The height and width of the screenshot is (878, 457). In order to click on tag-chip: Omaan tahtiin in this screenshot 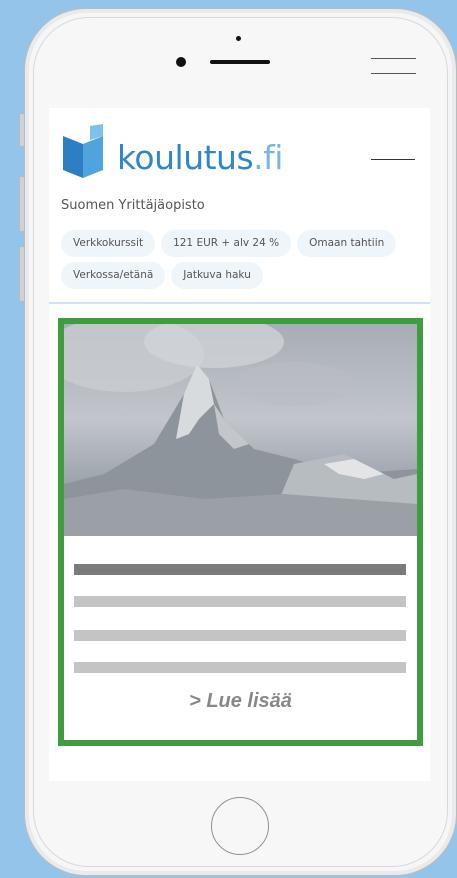, I will do `click(347, 243)`.